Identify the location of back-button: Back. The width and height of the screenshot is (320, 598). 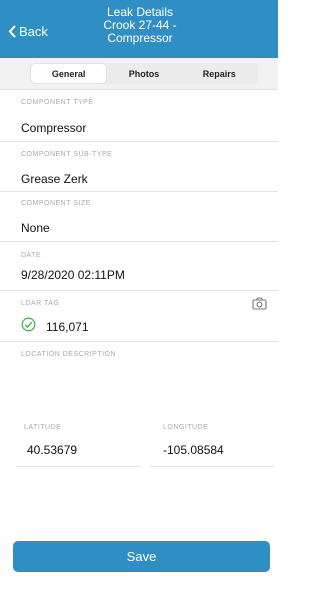
(28, 31).